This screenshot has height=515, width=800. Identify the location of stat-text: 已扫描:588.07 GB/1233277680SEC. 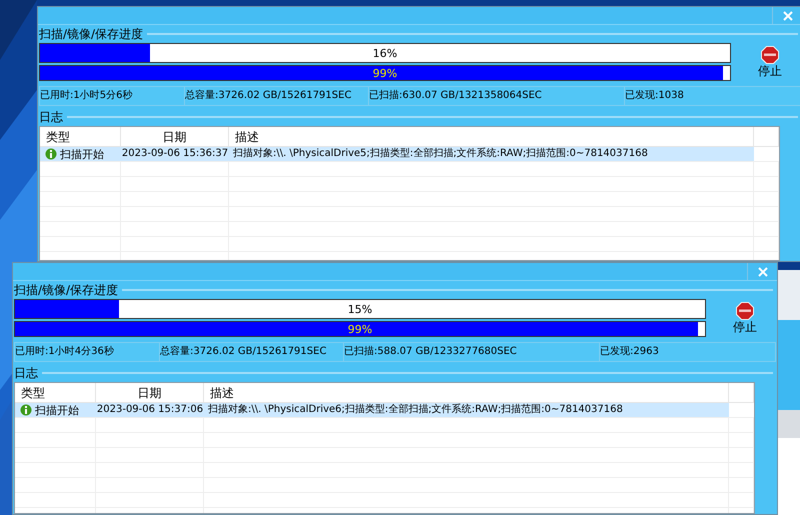
(430, 352).